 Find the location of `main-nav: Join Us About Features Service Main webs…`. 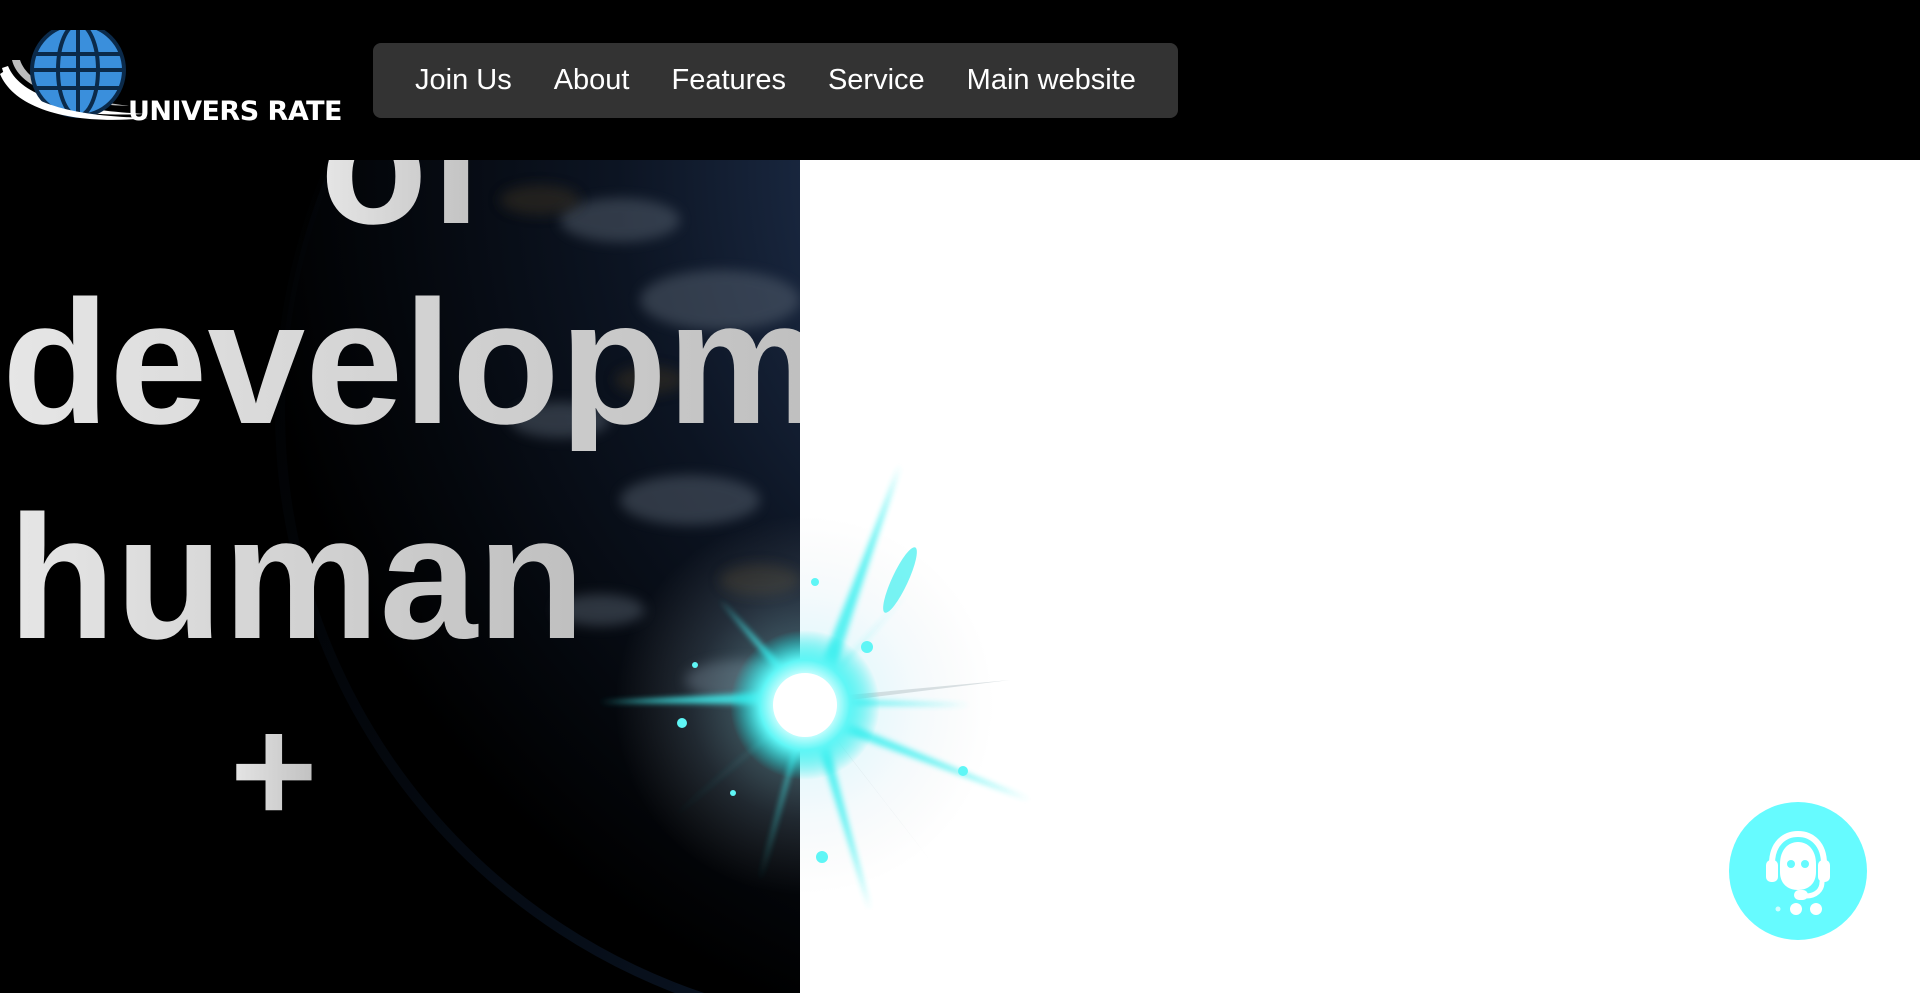

main-nav: Join Us About Features Service Main webs… is located at coordinates (775, 80).